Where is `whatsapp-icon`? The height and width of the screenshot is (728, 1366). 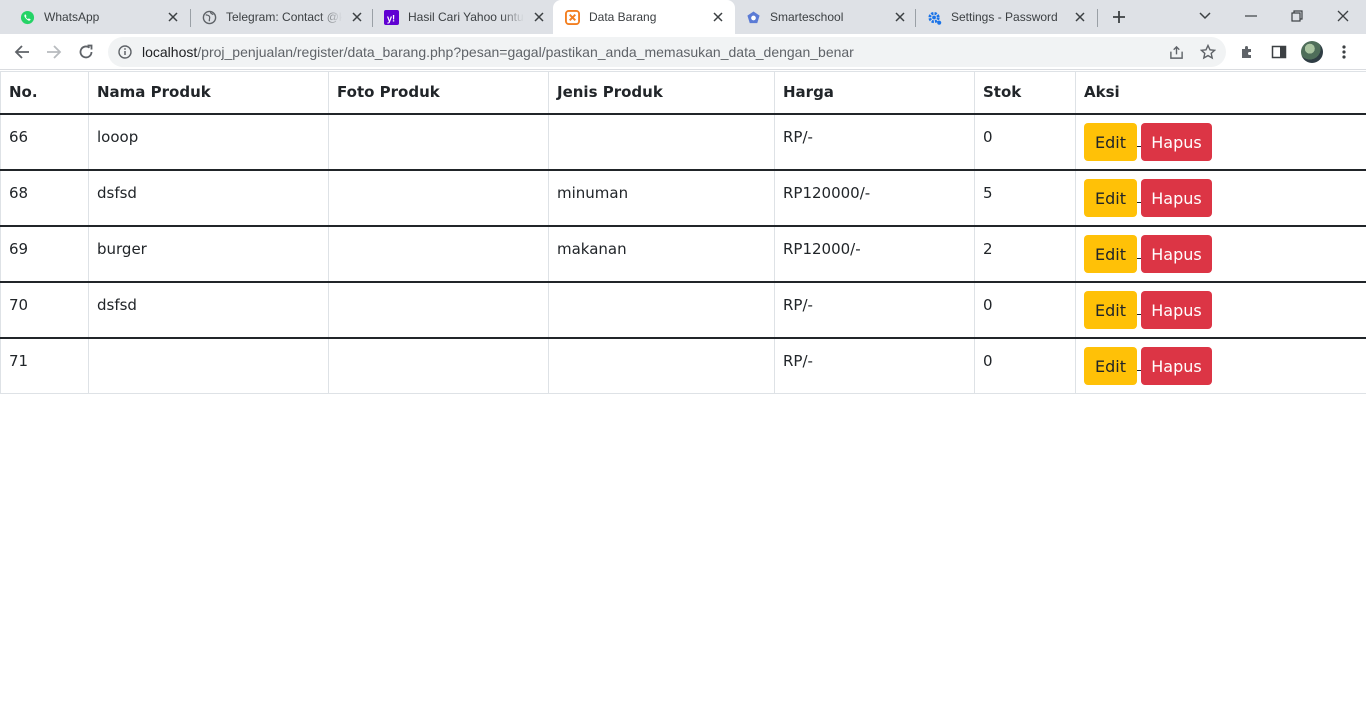
whatsapp-icon is located at coordinates (27, 17).